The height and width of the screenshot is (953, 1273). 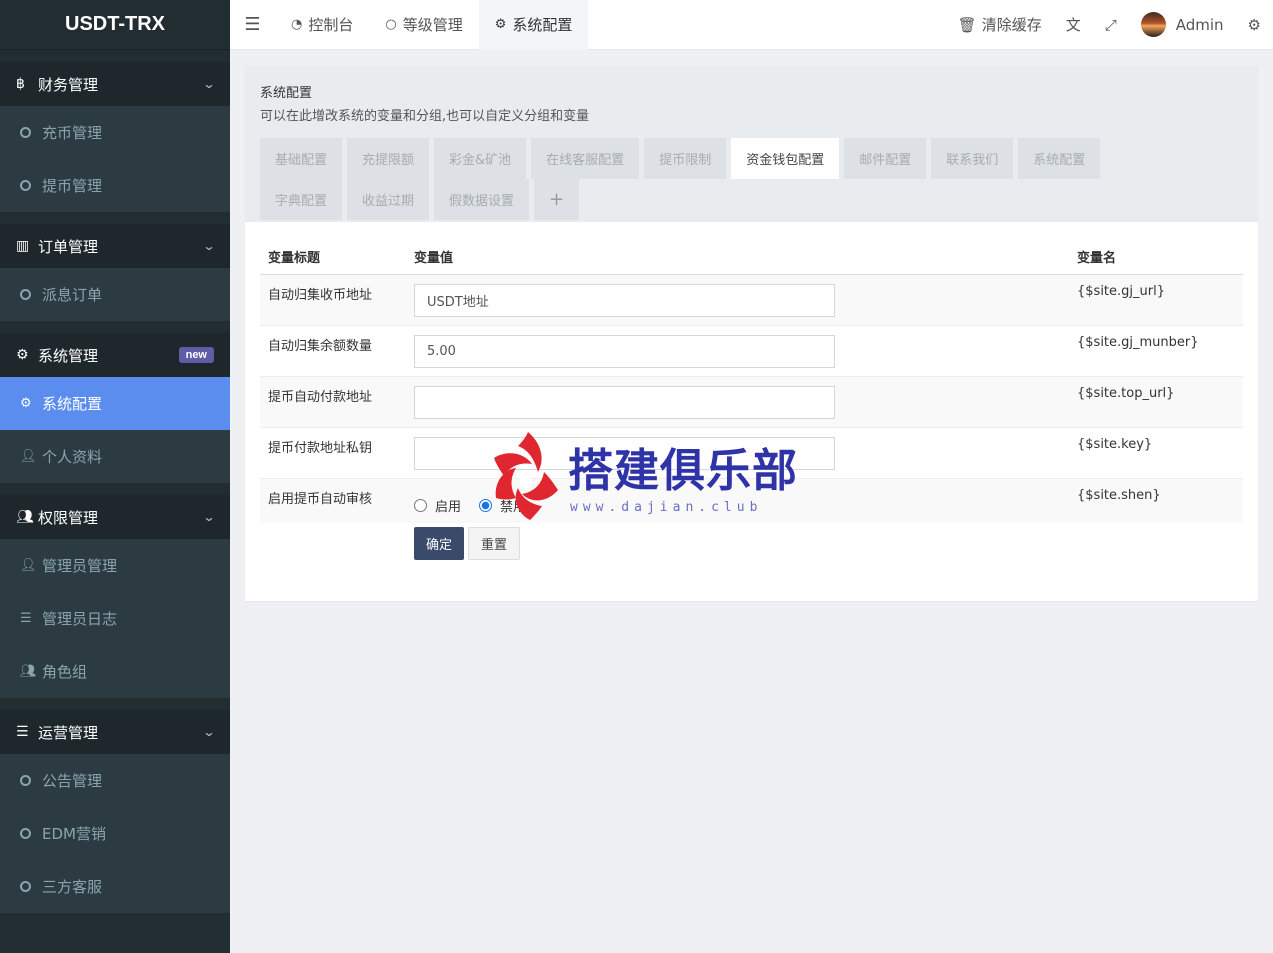 What do you see at coordinates (388, 158) in the screenshot?
I see `tab-deposit-limits: 充提限额` at bounding box center [388, 158].